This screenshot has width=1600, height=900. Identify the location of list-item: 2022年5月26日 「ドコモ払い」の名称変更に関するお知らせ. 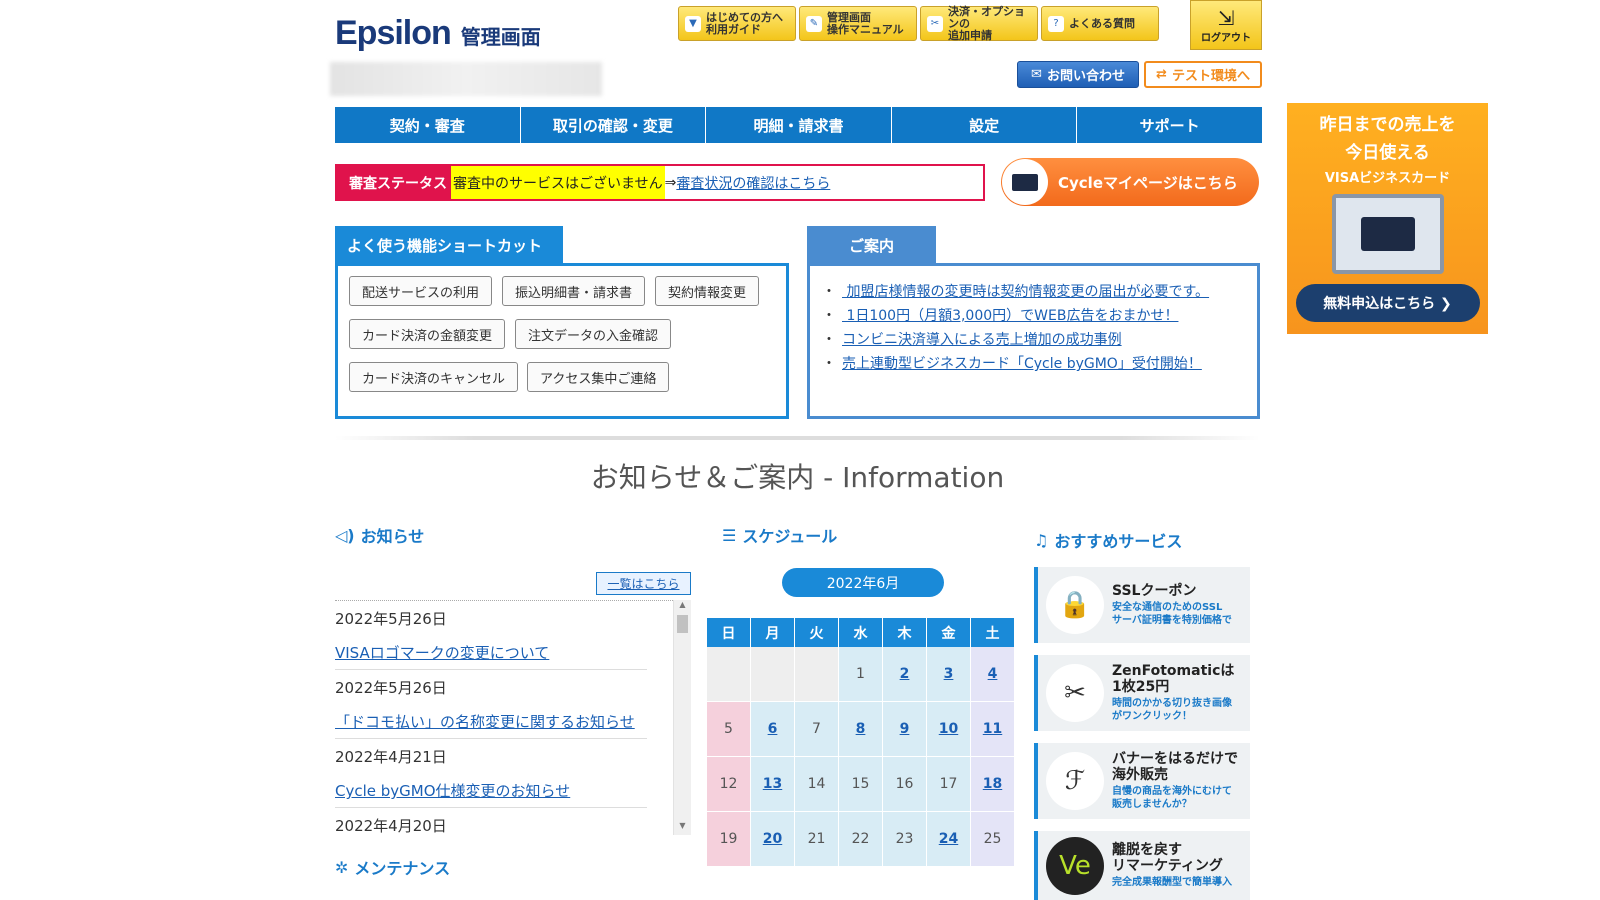
(491, 704).